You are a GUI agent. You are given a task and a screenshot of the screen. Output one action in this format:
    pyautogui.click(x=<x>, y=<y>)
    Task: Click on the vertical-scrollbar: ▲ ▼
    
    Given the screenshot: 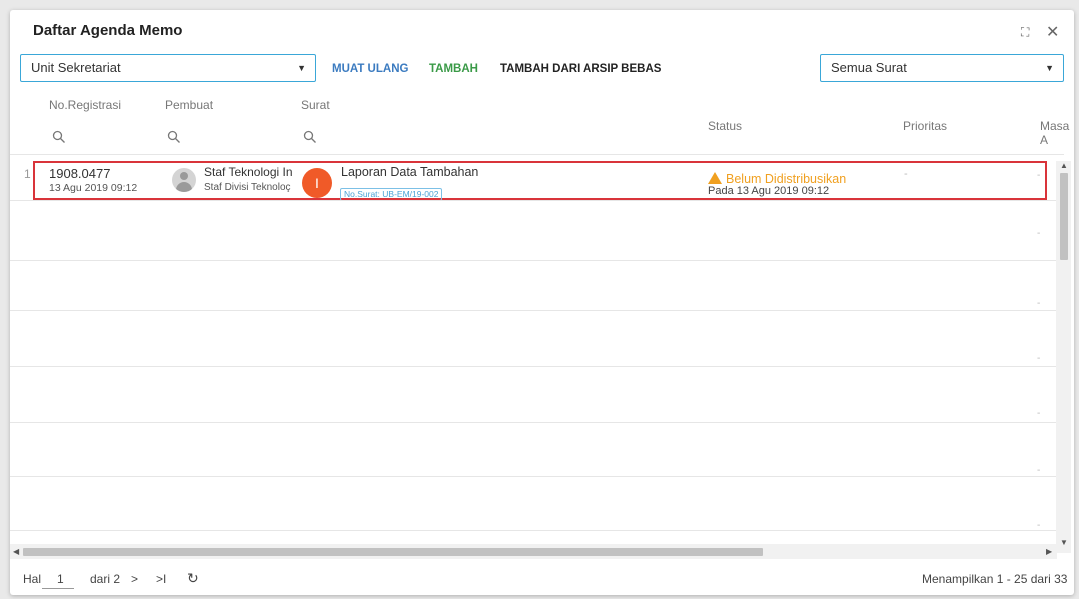 What is the action you would take?
    pyautogui.click(x=1063, y=357)
    